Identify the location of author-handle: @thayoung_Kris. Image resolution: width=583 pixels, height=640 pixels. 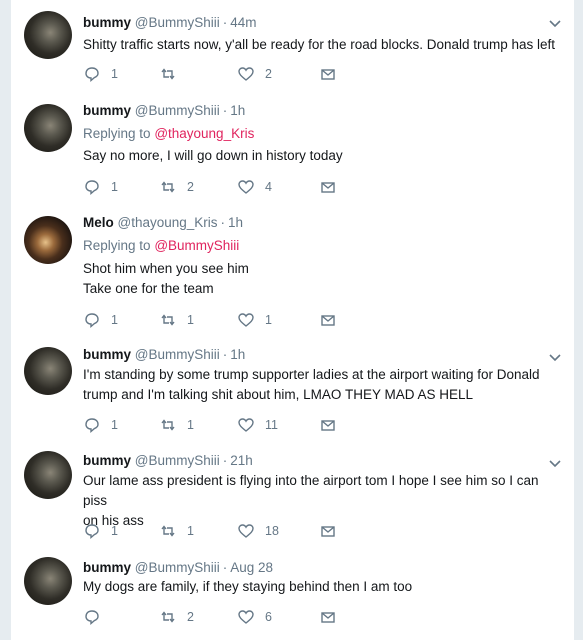
(168, 222).